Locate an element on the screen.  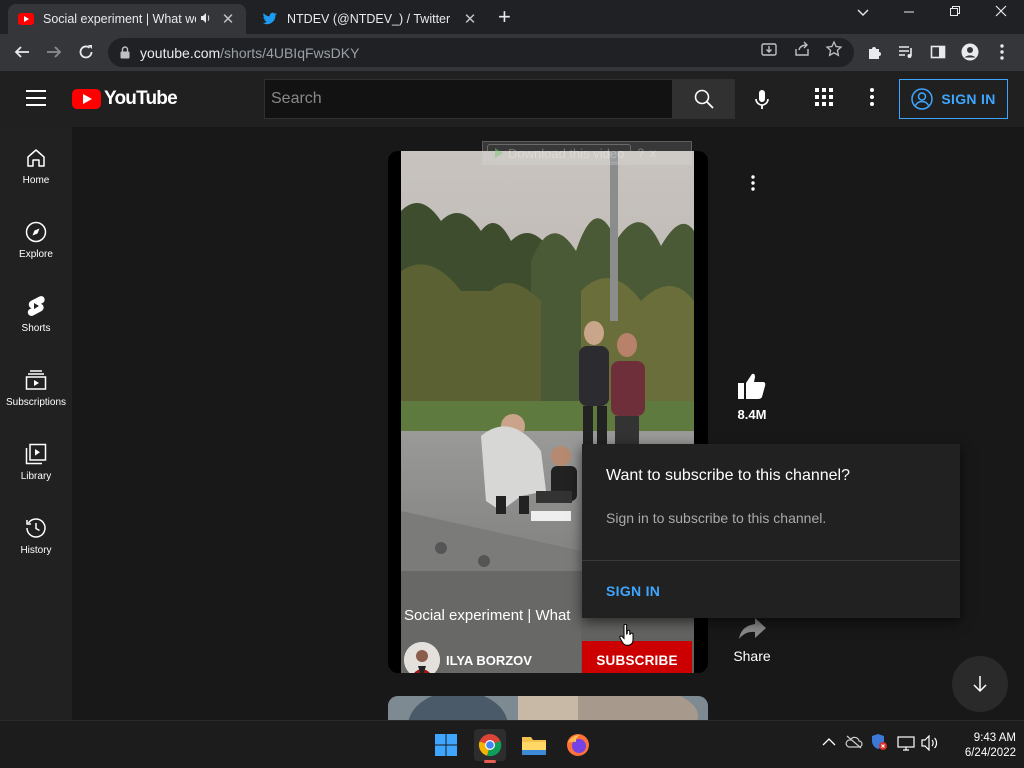
media-control-icon is located at coordinates (906, 52).